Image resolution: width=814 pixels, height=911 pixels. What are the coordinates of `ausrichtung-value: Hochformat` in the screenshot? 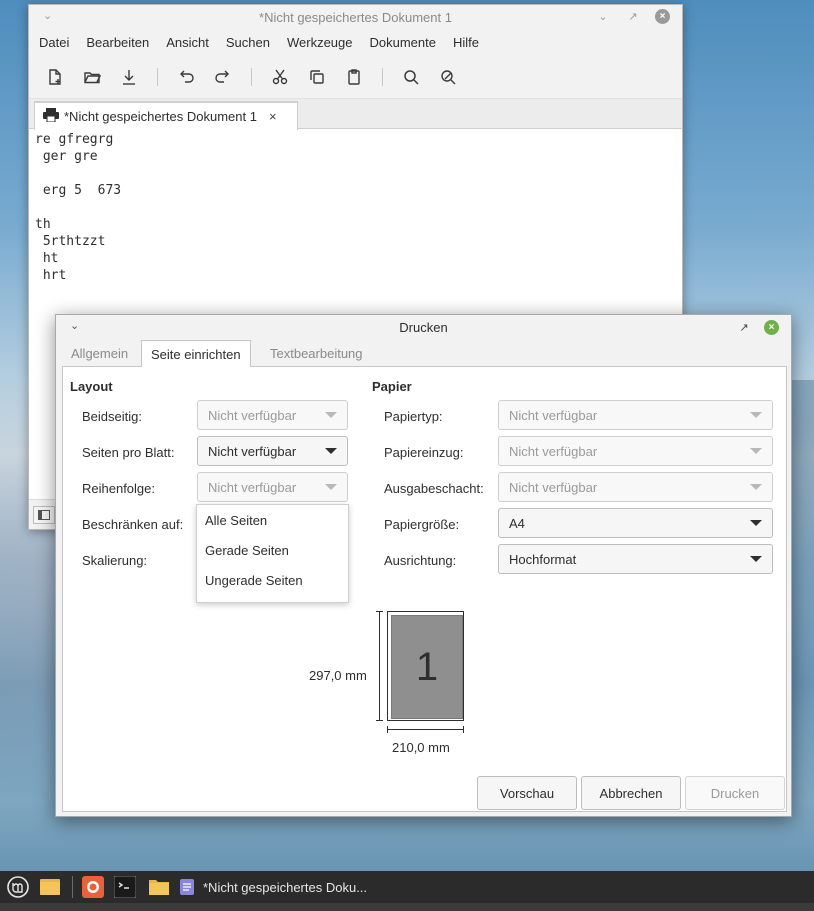 It's located at (543, 559).